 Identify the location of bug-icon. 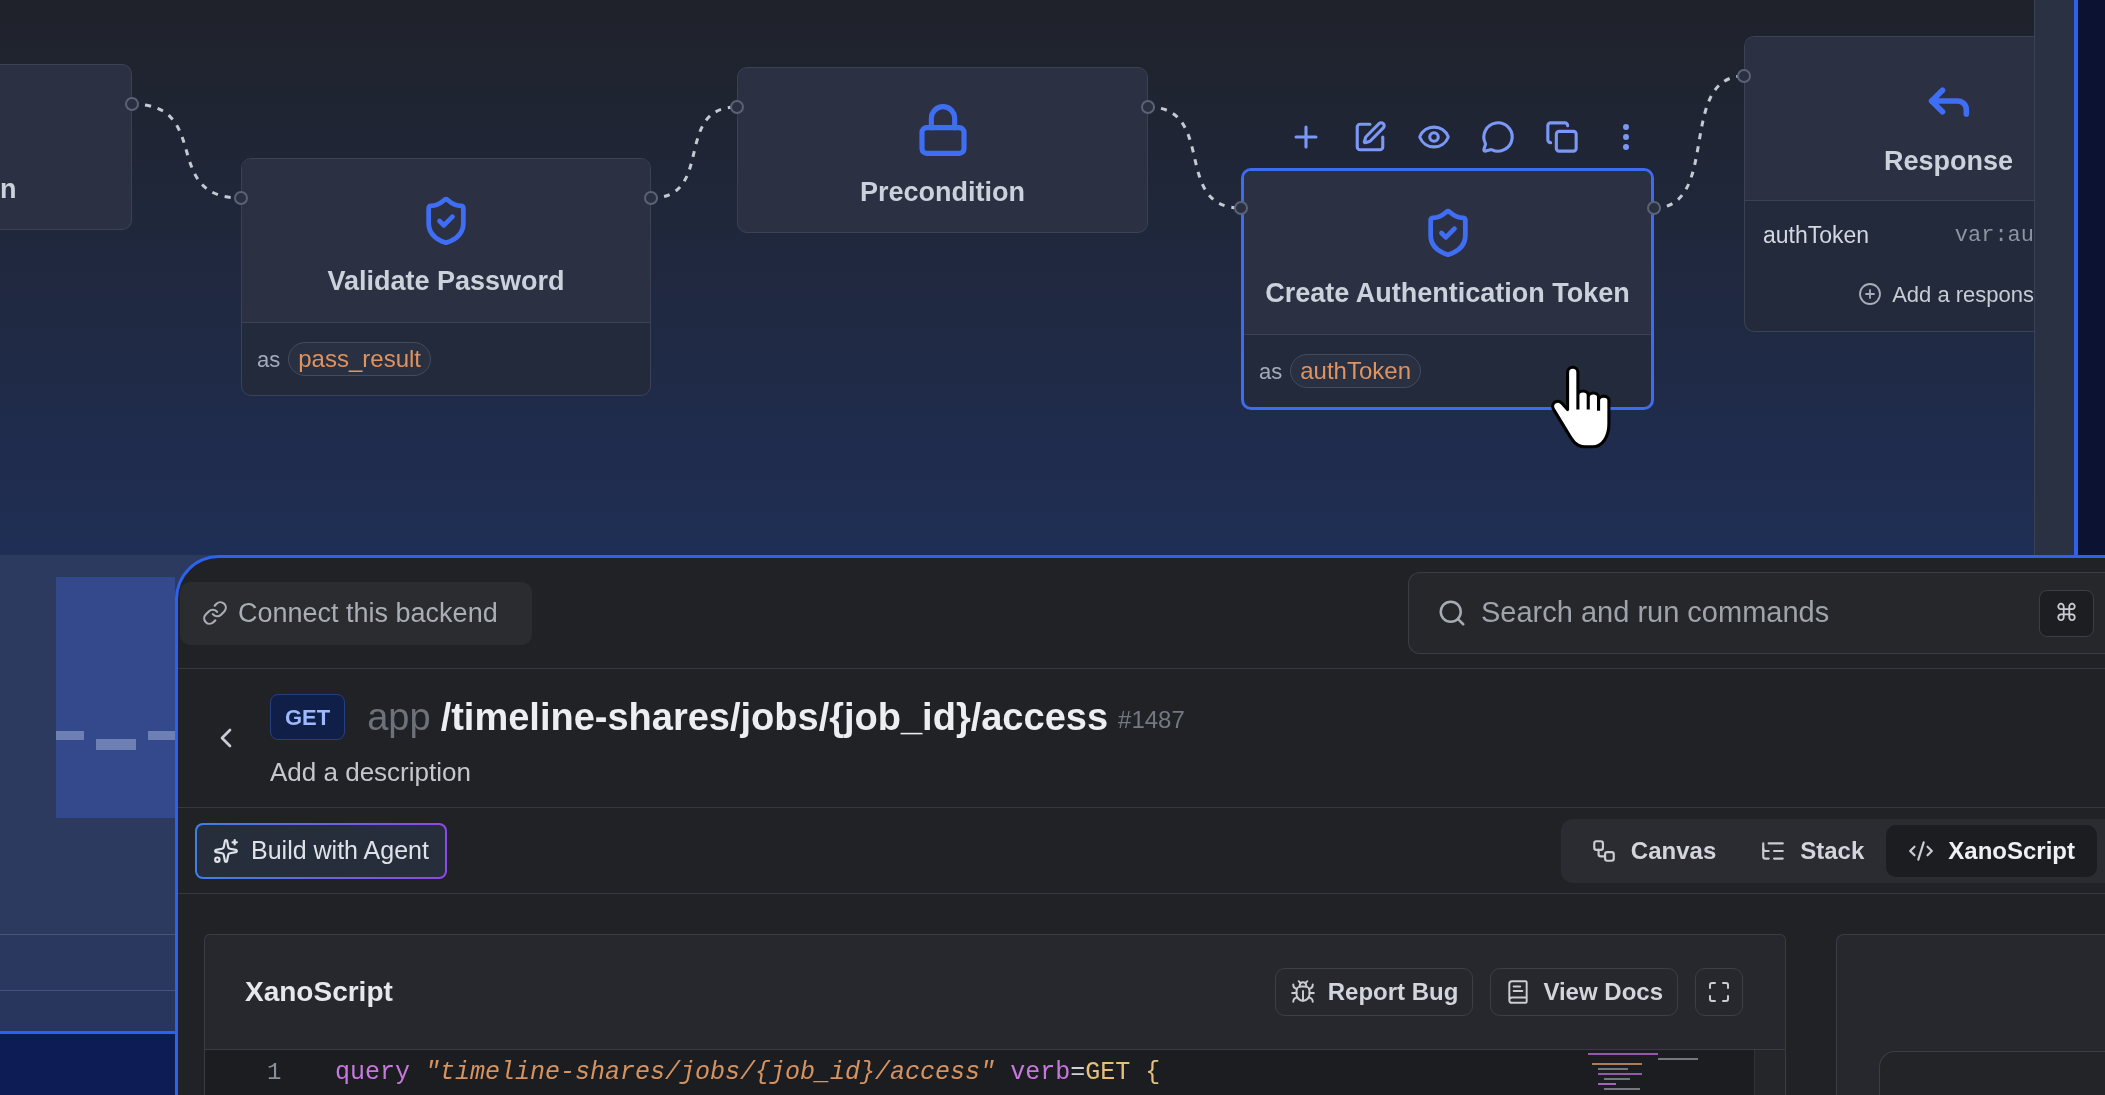
(1302, 992).